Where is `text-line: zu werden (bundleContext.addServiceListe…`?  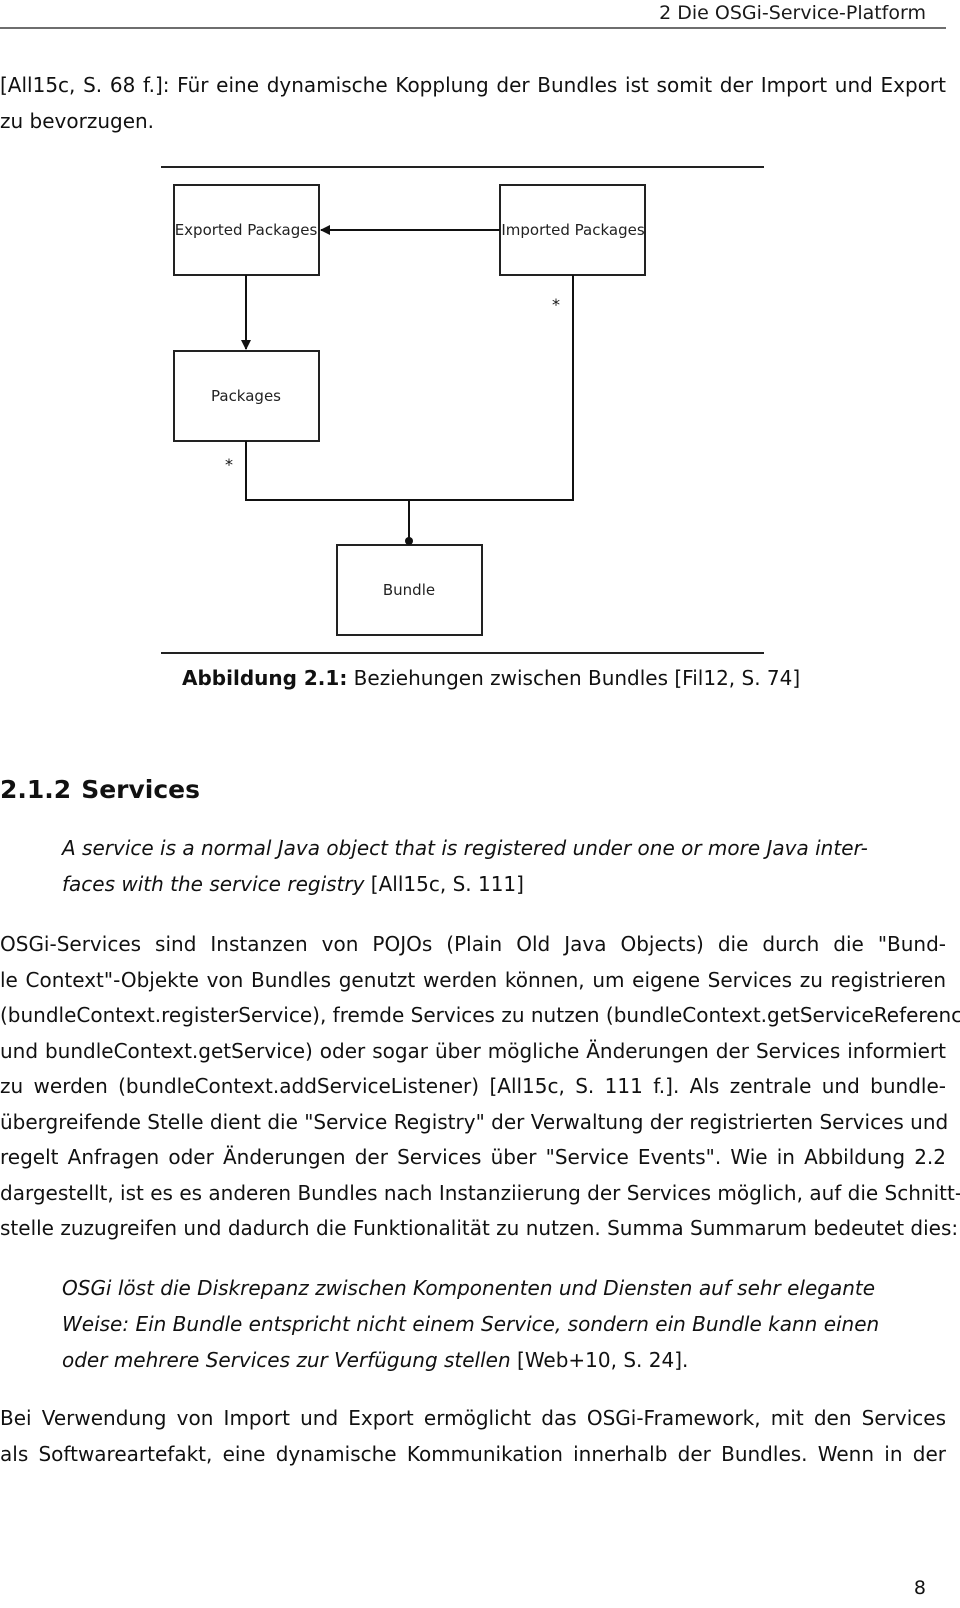 text-line: zu werden (bundleContext.addServiceListe… is located at coordinates (473, 1086).